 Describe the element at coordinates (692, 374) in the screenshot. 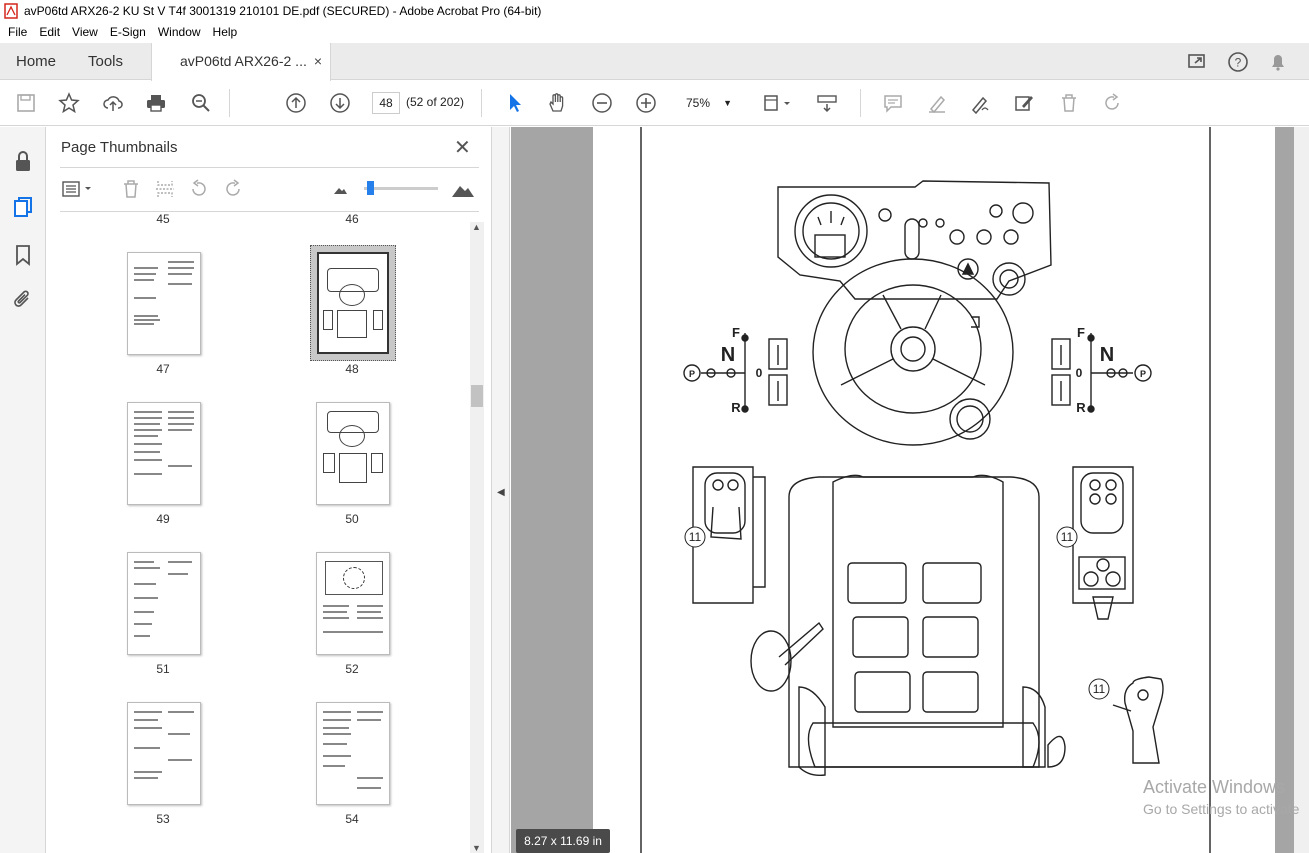

I see `shift-label-park: P` at that location.